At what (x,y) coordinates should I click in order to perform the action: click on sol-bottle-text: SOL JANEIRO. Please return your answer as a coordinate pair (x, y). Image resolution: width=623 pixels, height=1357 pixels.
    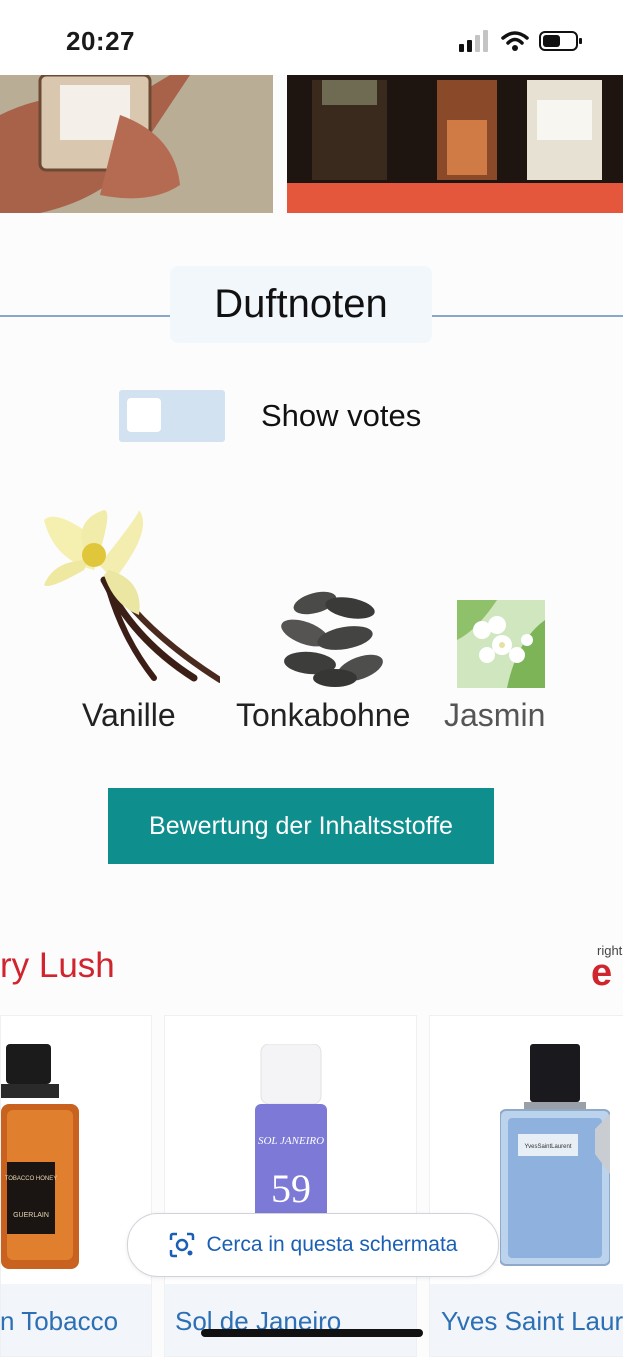
    Looking at the image, I should click on (291, 1141).